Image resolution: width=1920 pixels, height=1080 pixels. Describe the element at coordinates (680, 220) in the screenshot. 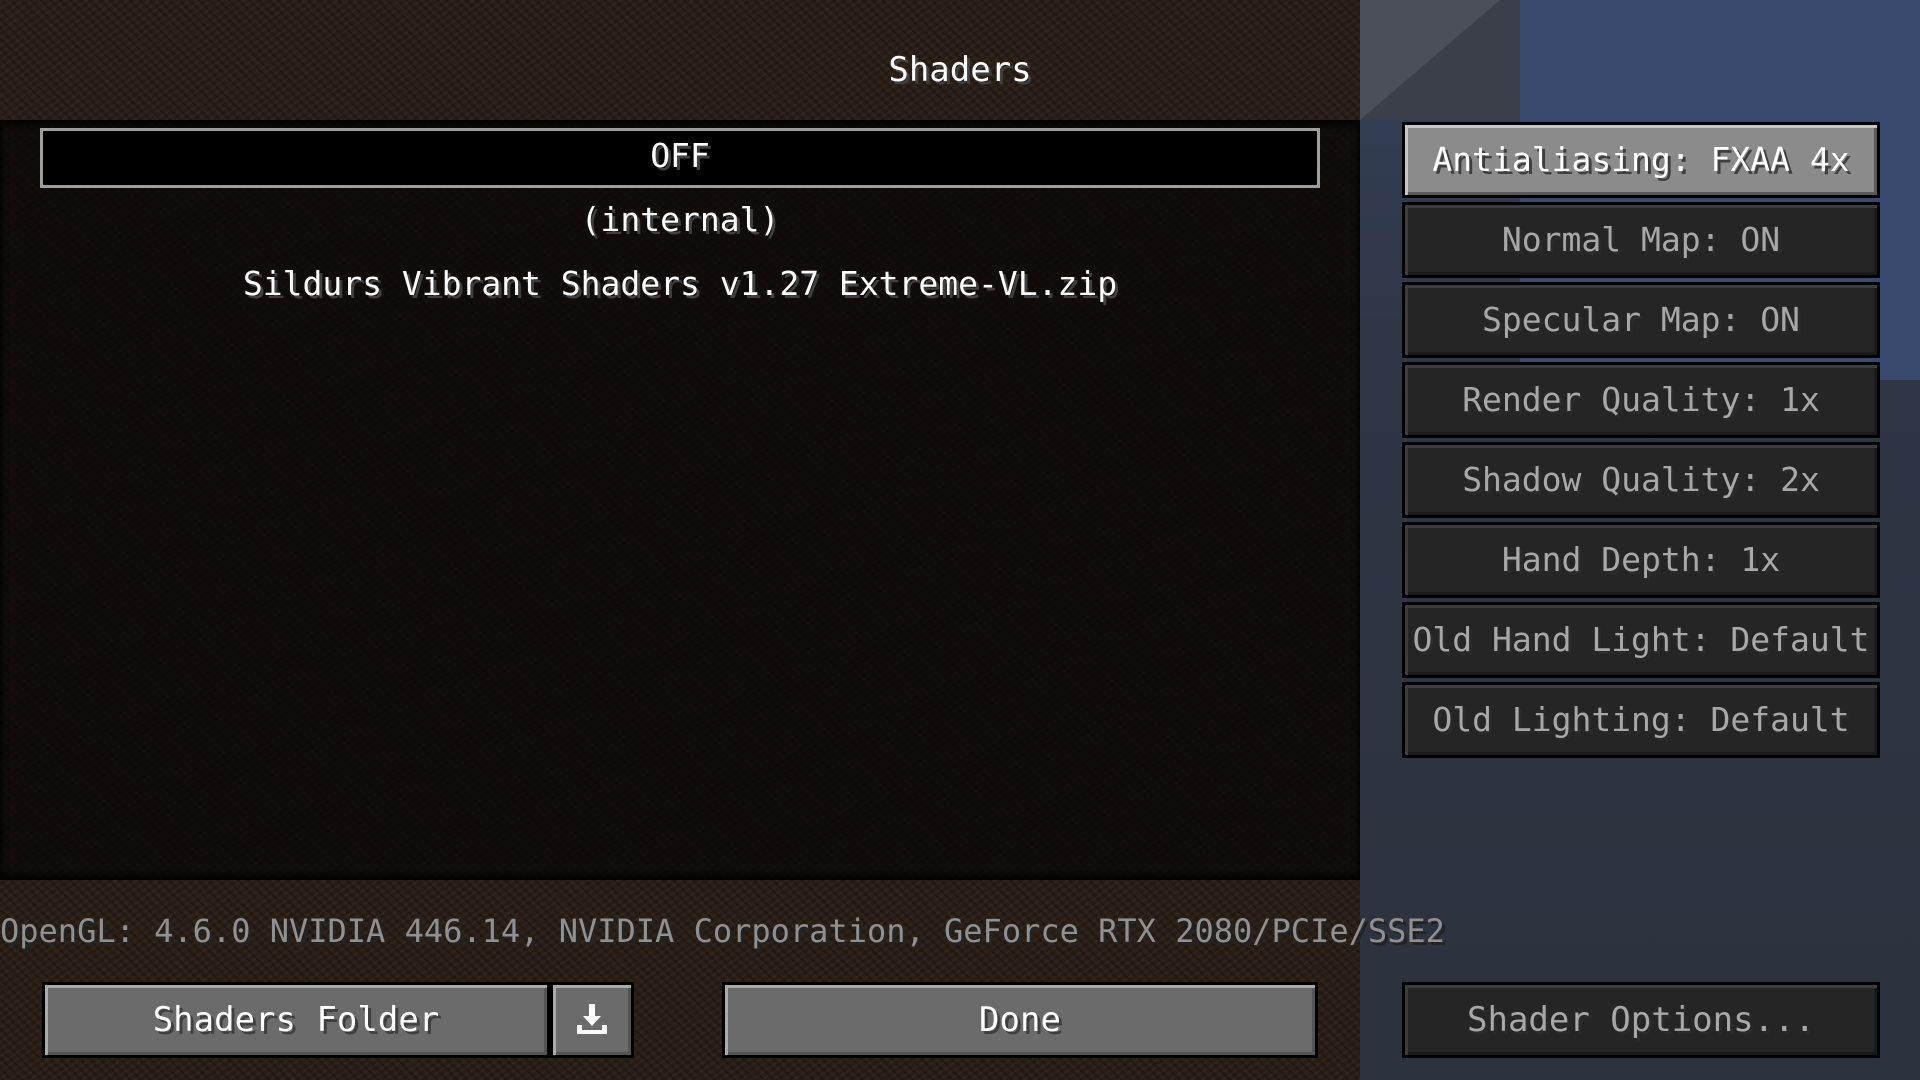

I see `shader-item-internal: (internal)` at that location.